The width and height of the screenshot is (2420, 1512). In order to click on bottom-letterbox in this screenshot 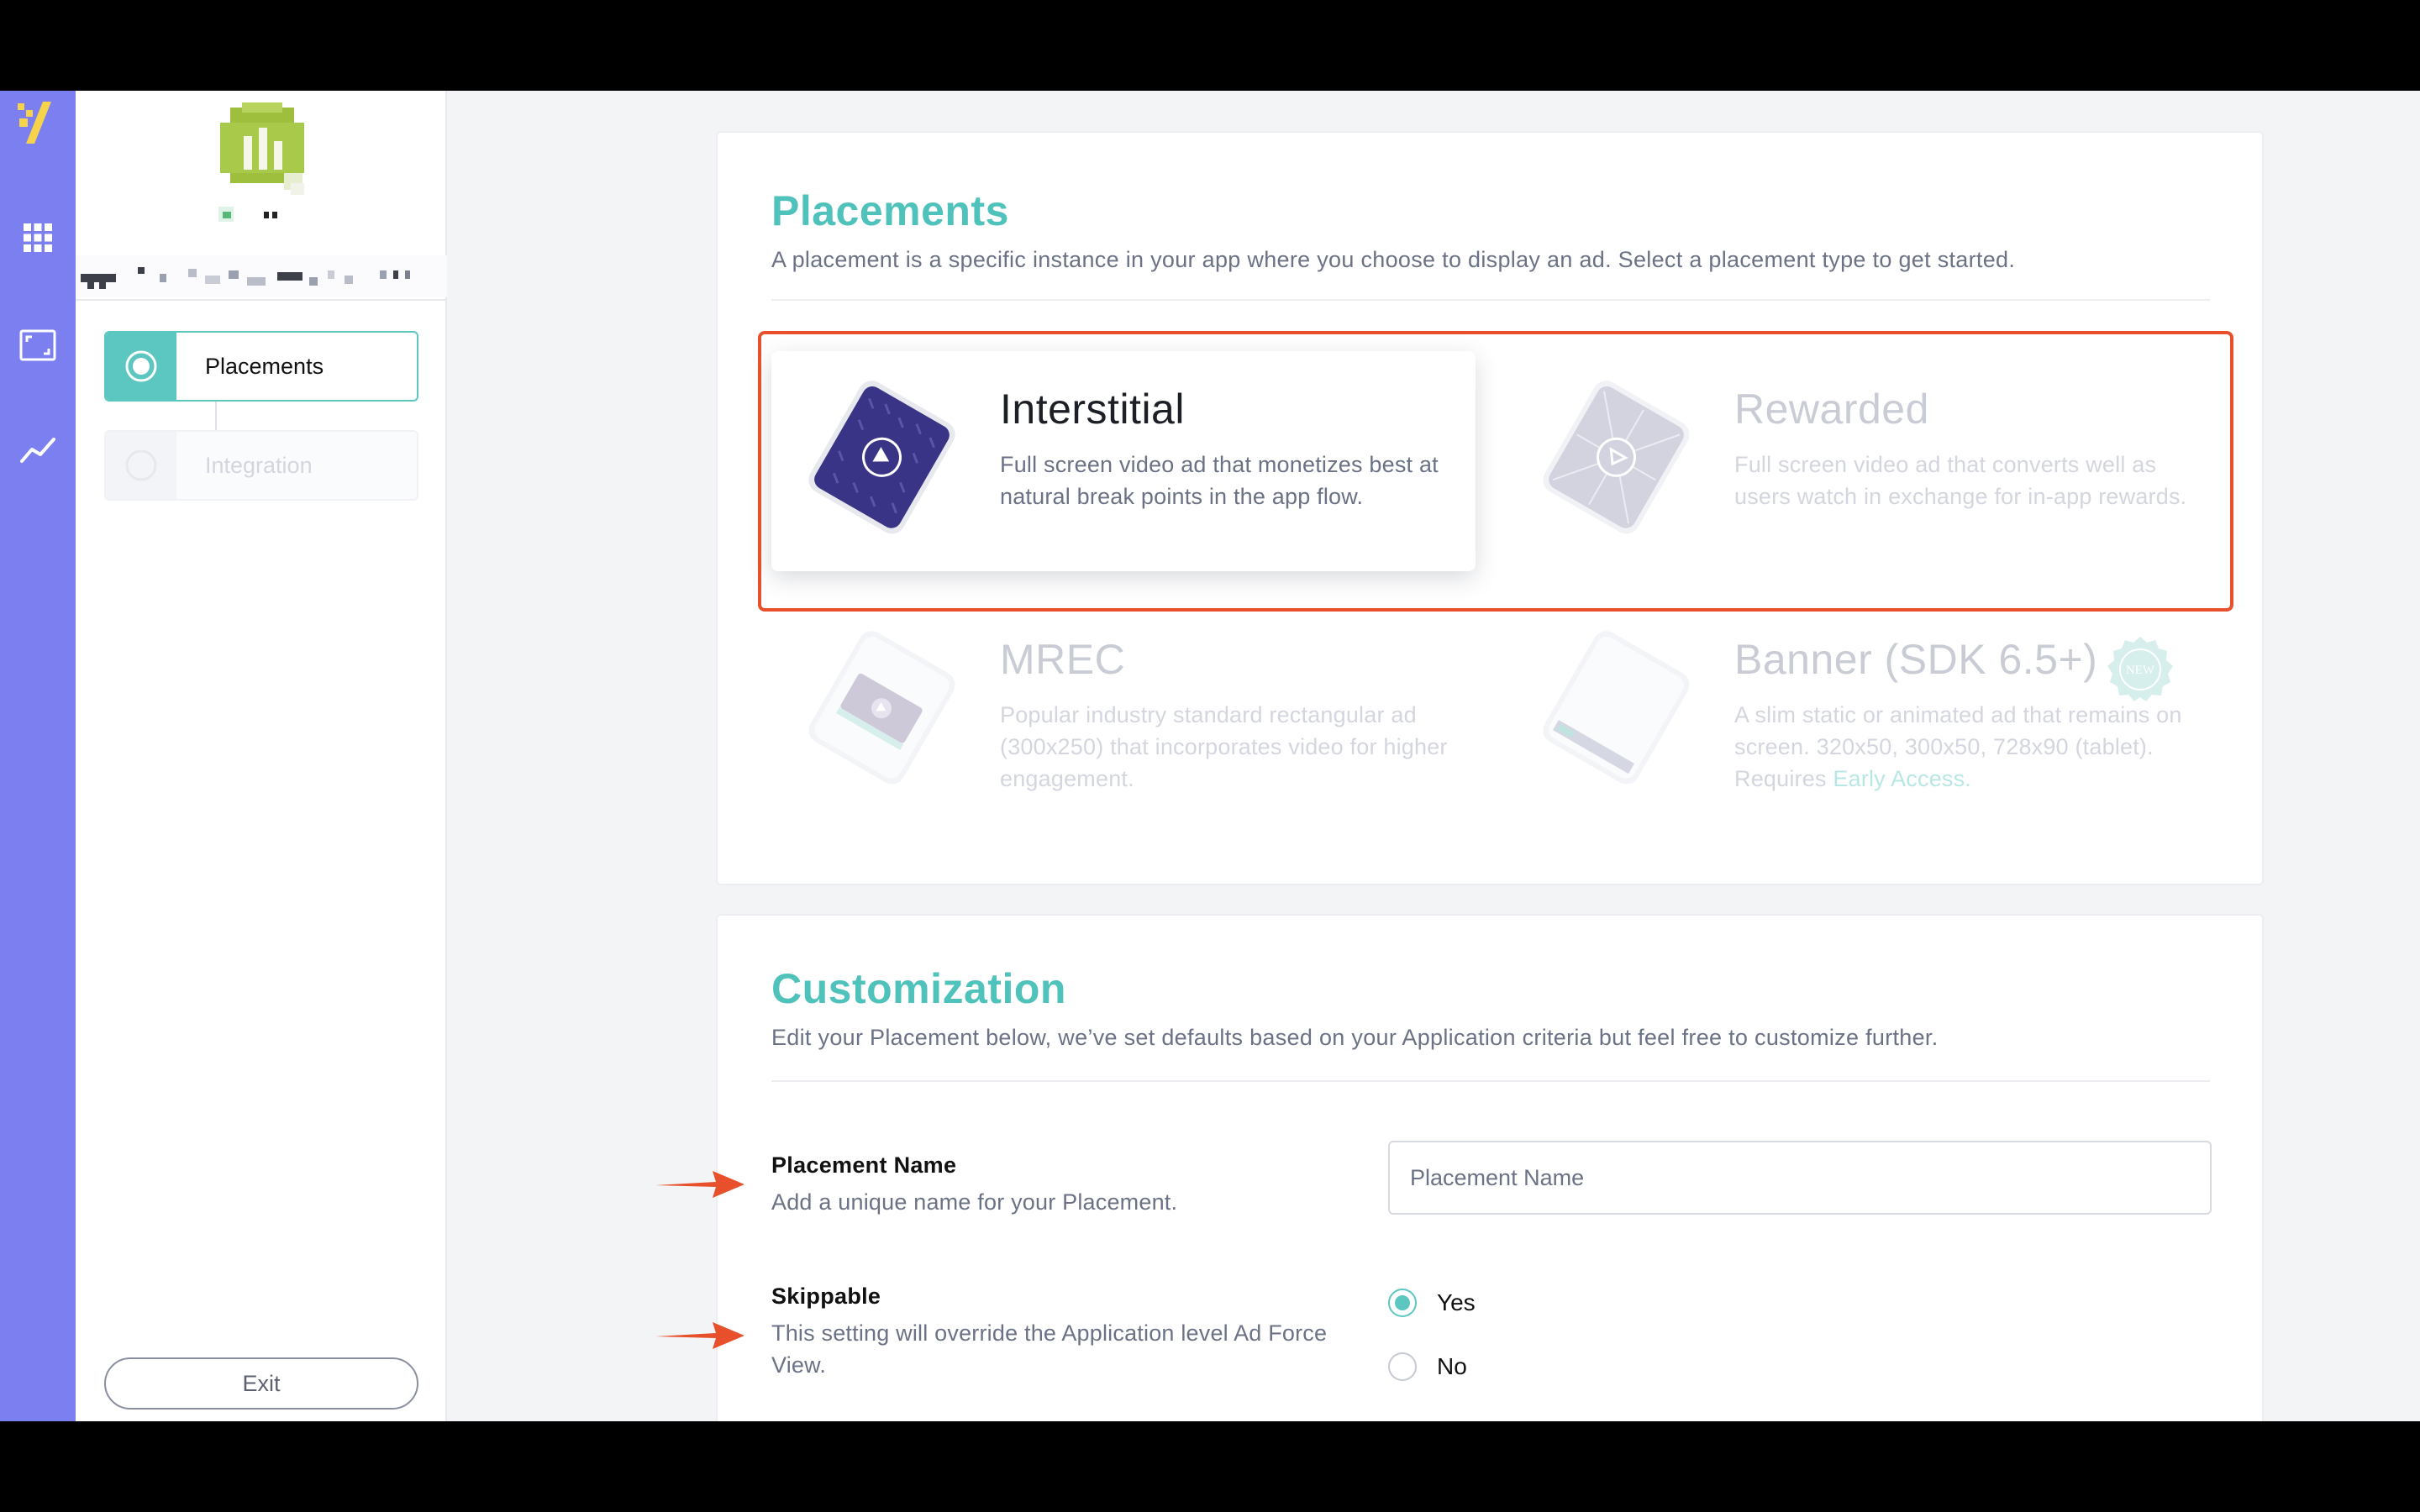, I will do `click(1210, 1466)`.